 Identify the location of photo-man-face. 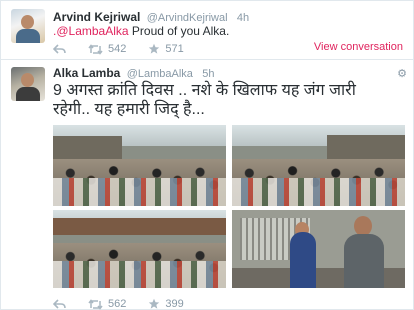
(363, 226).